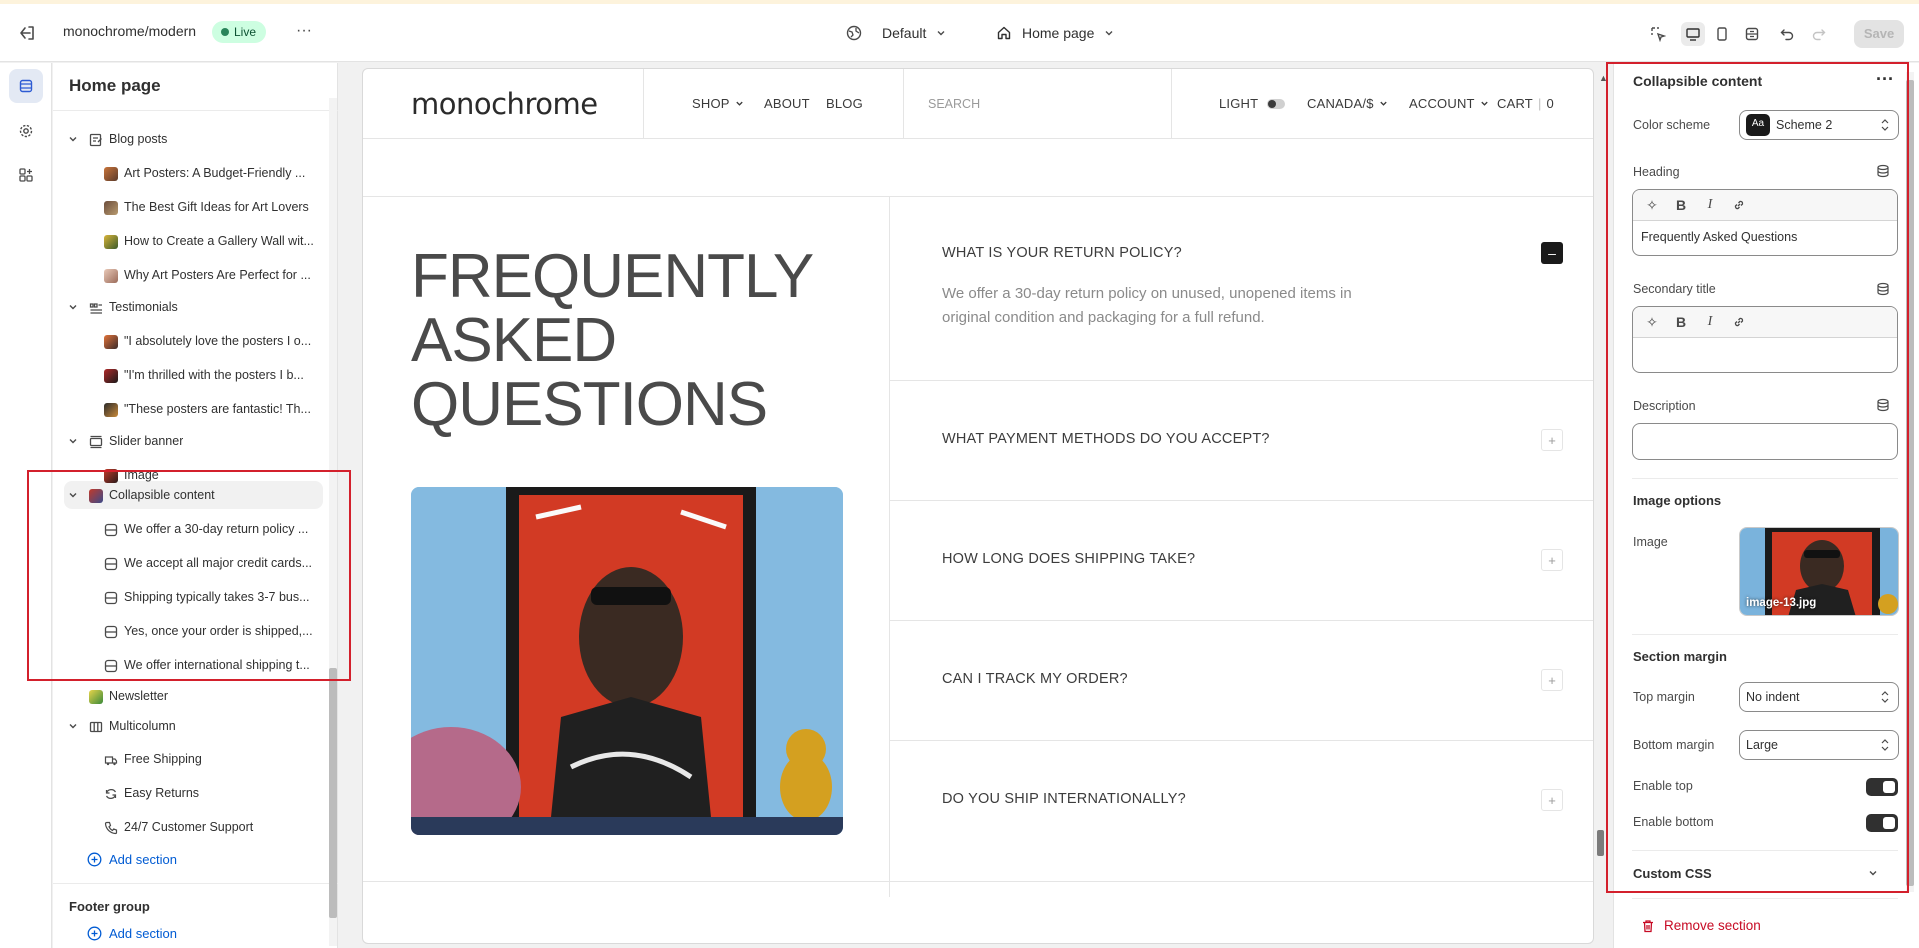 The width and height of the screenshot is (1919, 948). What do you see at coordinates (1701, 925) in the screenshot?
I see `remove-section-button: Remove section` at bounding box center [1701, 925].